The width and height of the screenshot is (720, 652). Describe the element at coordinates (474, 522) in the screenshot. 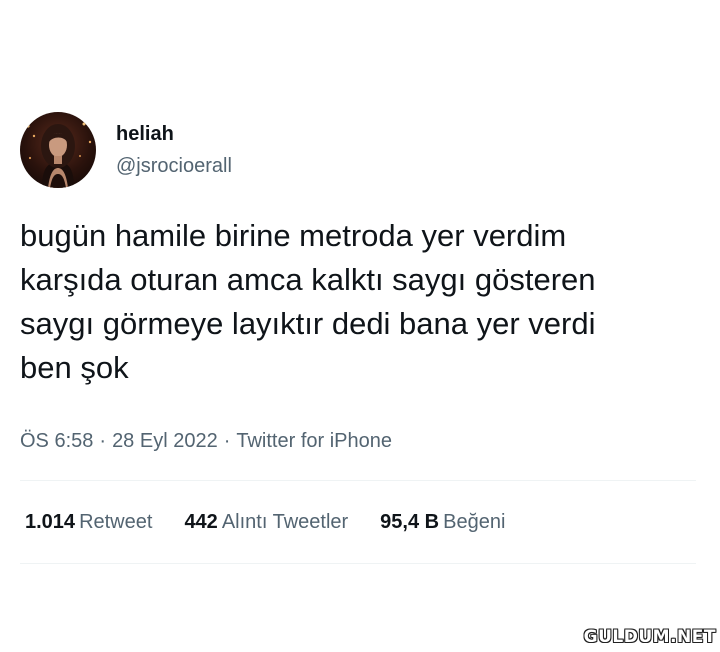

I see `stat-label: Beğeni` at that location.